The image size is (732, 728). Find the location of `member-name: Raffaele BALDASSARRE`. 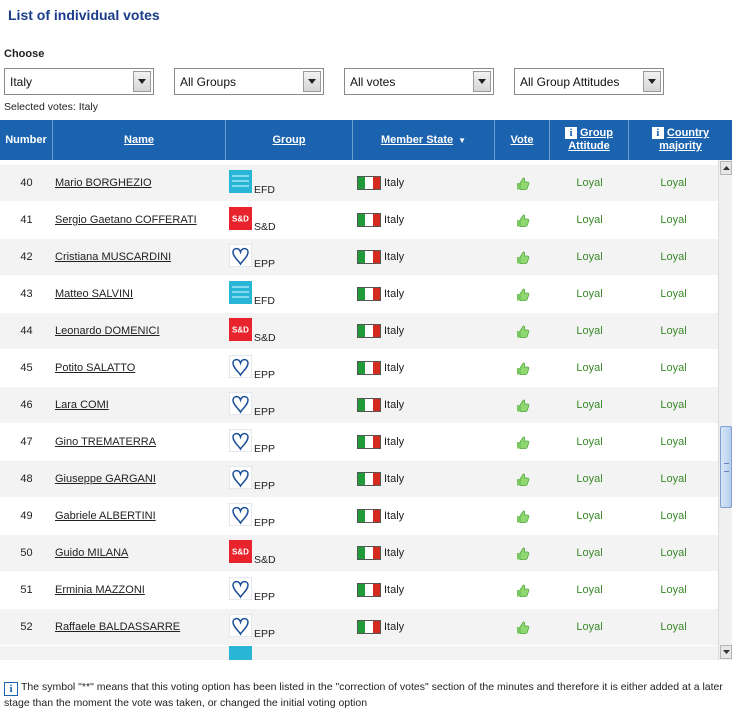

member-name: Raffaele BALDASSARRE is located at coordinates (117, 627).